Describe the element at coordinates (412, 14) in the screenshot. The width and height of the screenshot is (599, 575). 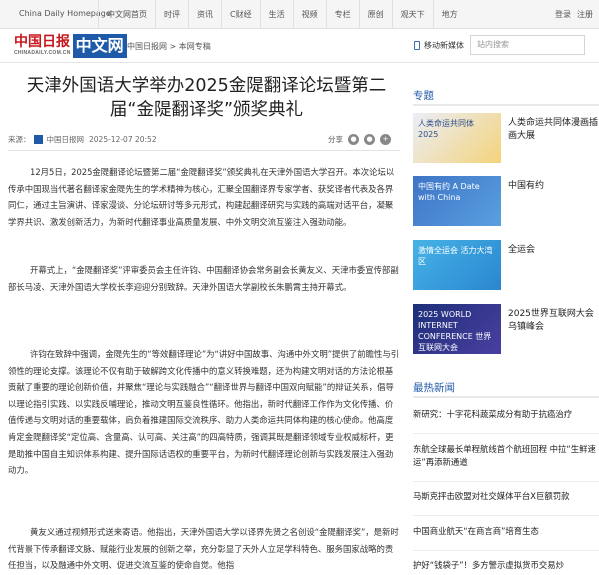
I see `nav-item-world: 观天下` at that location.